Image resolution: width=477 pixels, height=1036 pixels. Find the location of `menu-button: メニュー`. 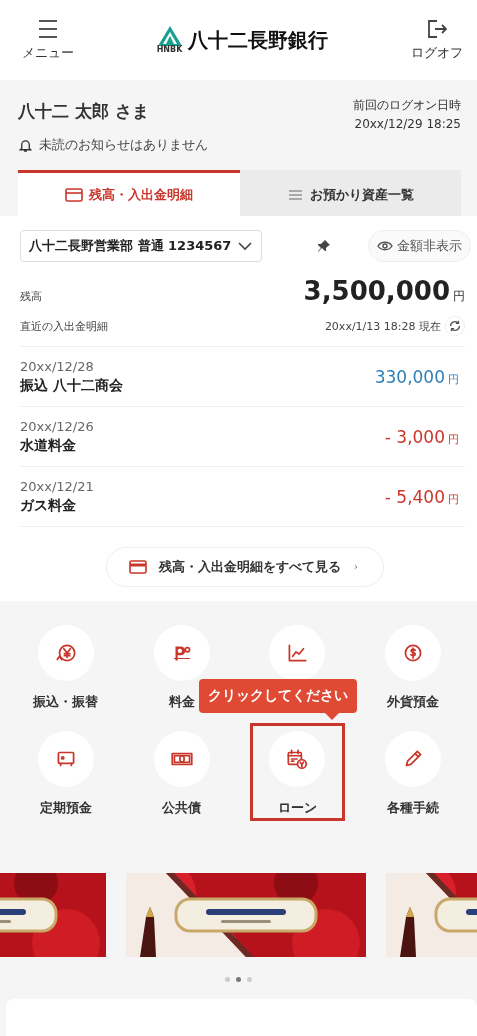

menu-button: メニュー is located at coordinates (48, 40).